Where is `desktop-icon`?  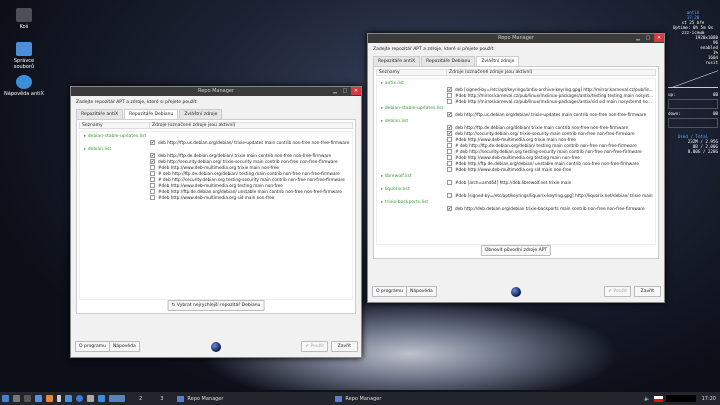
desktop-icon is located at coordinates (38, 398).